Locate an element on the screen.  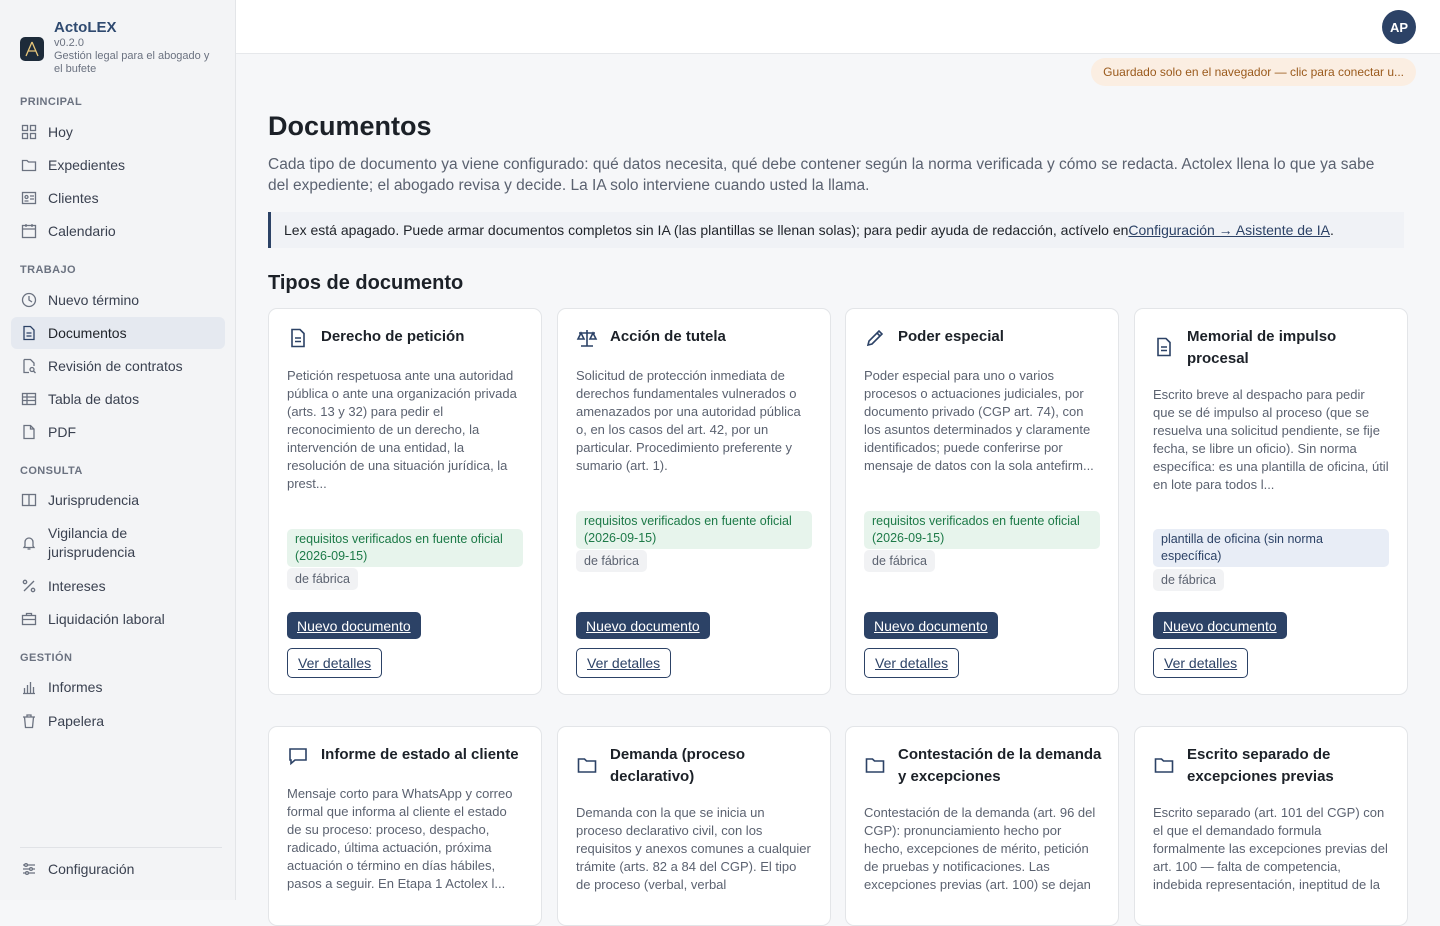
card-title: Memorial de impulso procesal is located at coordinates (1262, 347).